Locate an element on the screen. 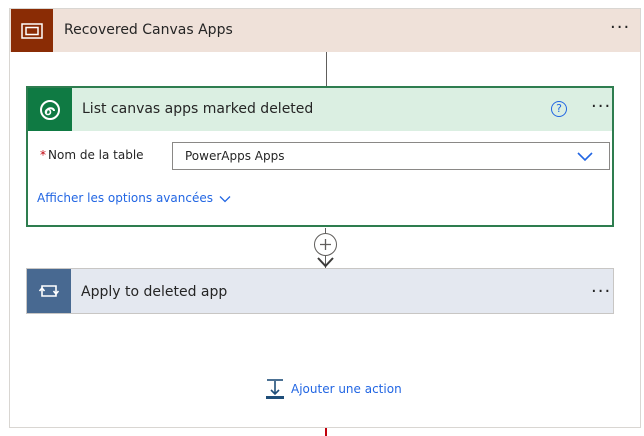 The height and width of the screenshot is (436, 644). arrow-down-icon is located at coordinates (325, 262).